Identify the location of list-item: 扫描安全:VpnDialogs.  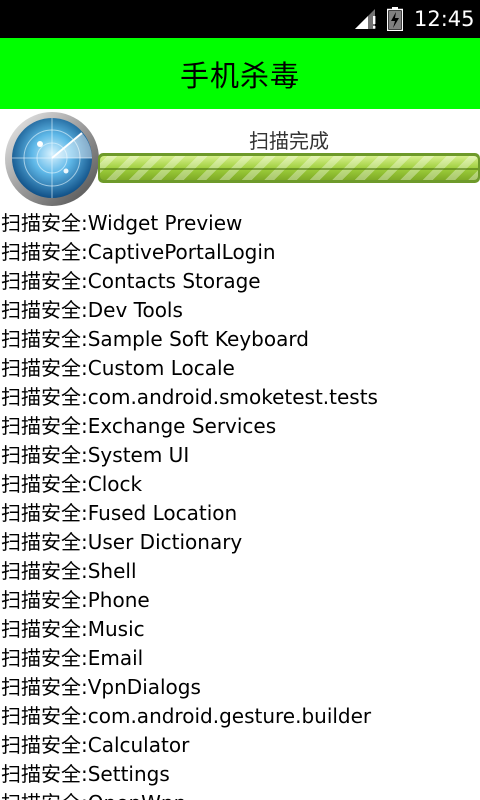
(101, 687).